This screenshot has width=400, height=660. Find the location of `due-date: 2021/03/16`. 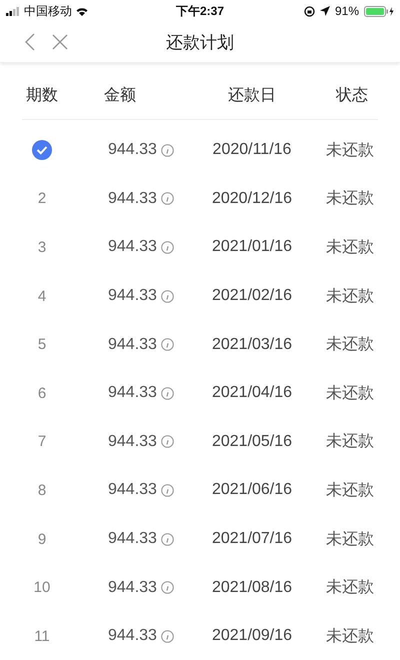

due-date: 2021/03/16 is located at coordinates (251, 345).